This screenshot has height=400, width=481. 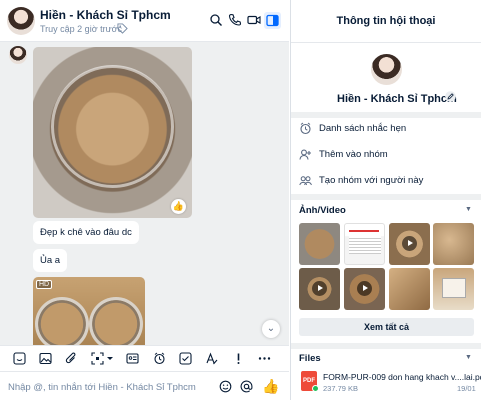 What do you see at coordinates (105, 15) in the screenshot?
I see `contact-name: Hiền - Khách Sỉ Tphcm` at bounding box center [105, 15].